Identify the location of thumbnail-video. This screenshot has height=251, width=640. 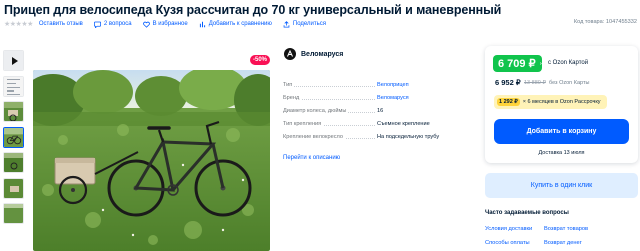
(13, 60).